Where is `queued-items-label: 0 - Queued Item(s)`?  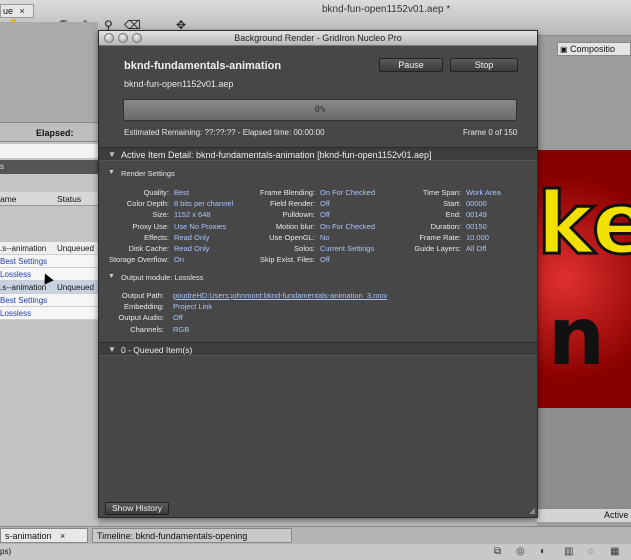 queued-items-label: 0 - Queued Item(s) is located at coordinates (157, 350).